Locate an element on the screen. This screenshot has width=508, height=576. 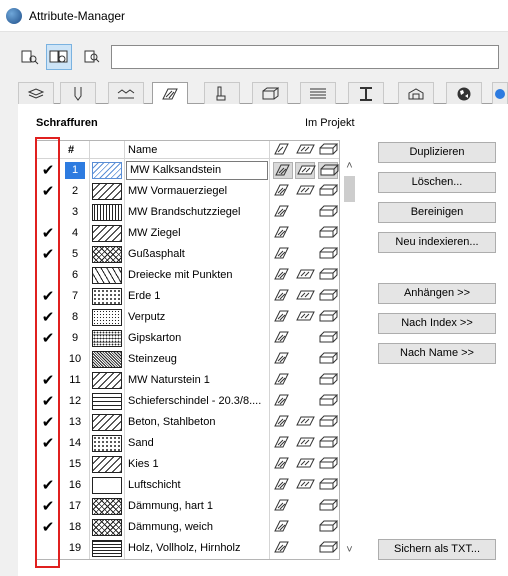
duplicate-button: Duplizieren is located at coordinates (437, 152).